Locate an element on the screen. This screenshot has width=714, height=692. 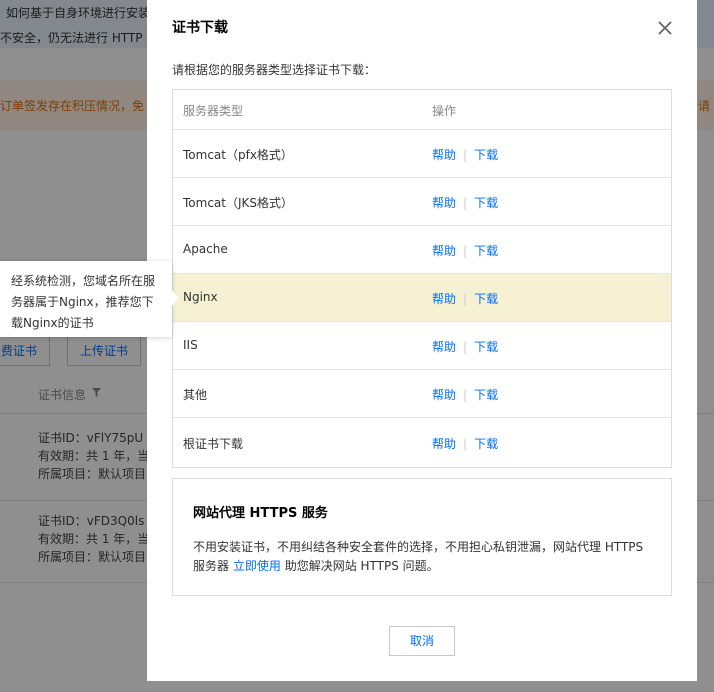
server-type-name: 其他 is located at coordinates (195, 395).